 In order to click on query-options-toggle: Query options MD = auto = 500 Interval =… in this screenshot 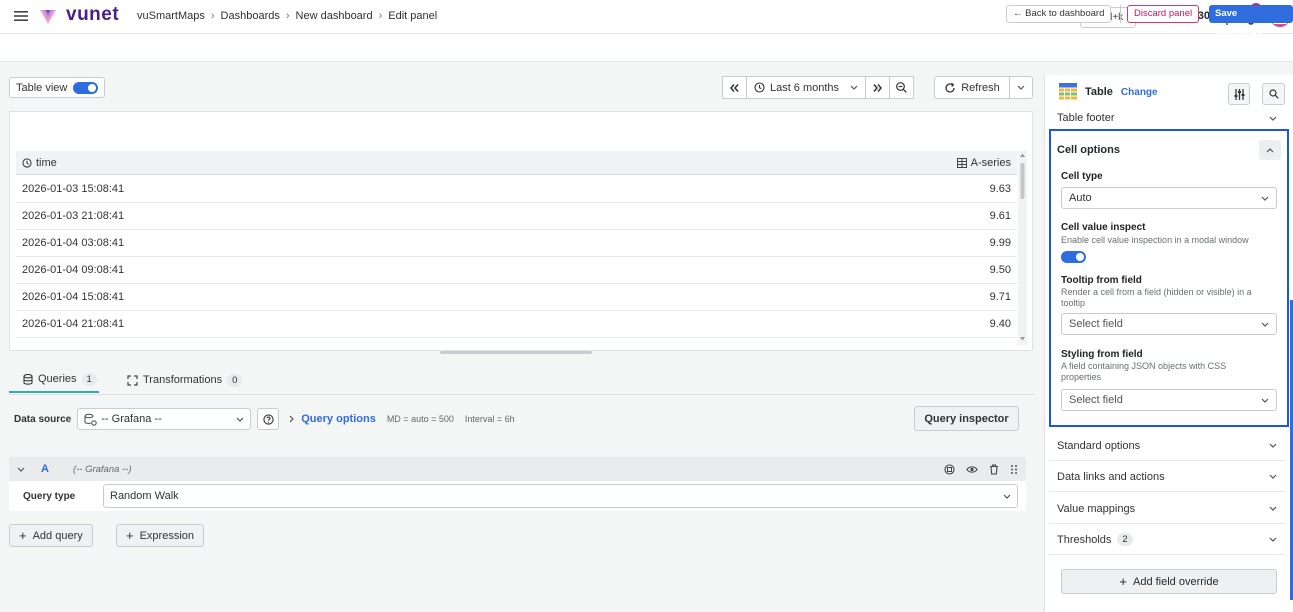, I will do `click(402, 419)`.